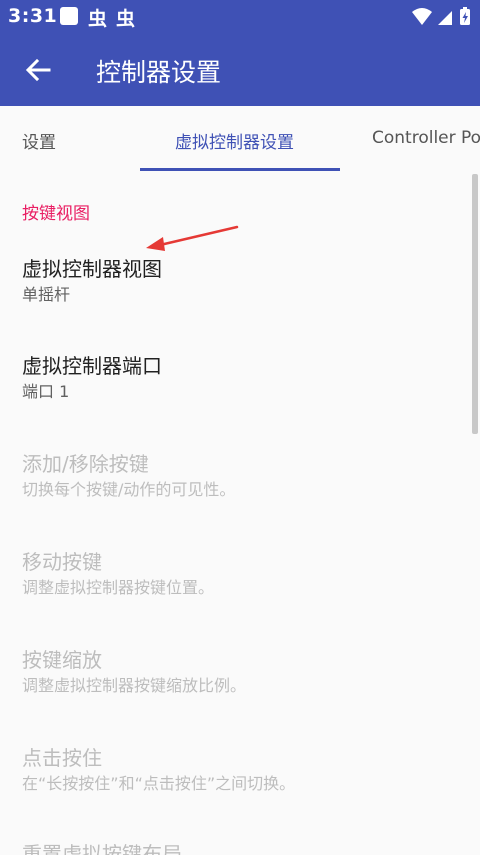 The image size is (480, 855). Describe the element at coordinates (242, 770) in the screenshot. I see `pref-tap-hold: 点击按住 在“长按按住”和“点击按住”之间切换。` at that location.